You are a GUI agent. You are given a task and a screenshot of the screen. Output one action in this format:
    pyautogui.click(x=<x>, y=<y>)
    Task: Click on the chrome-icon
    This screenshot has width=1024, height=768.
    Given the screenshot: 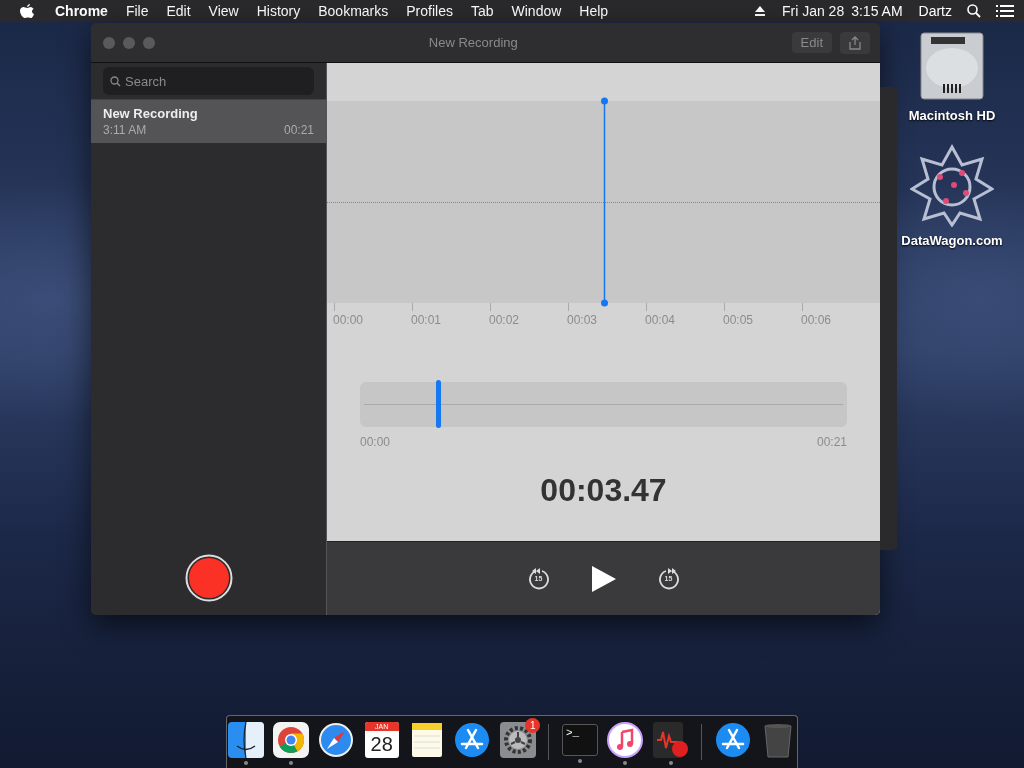 What is the action you would take?
    pyautogui.click(x=290, y=740)
    